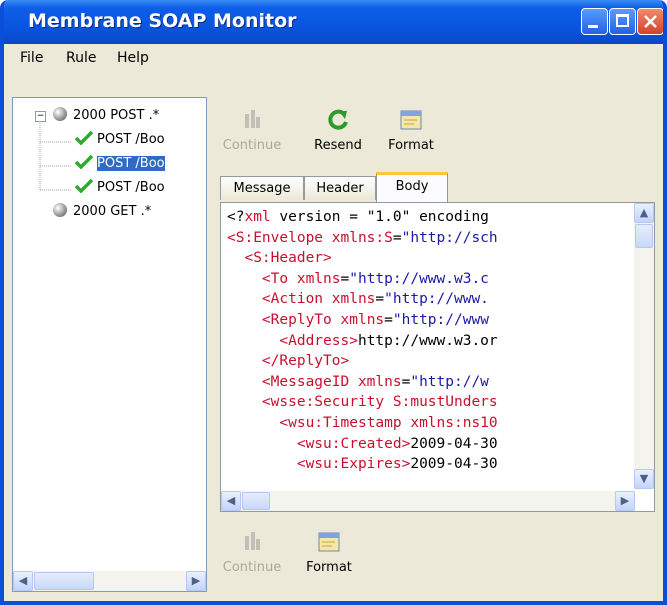 Image resolution: width=667 pixels, height=605 pixels. I want to click on tab-body: Body, so click(412, 187).